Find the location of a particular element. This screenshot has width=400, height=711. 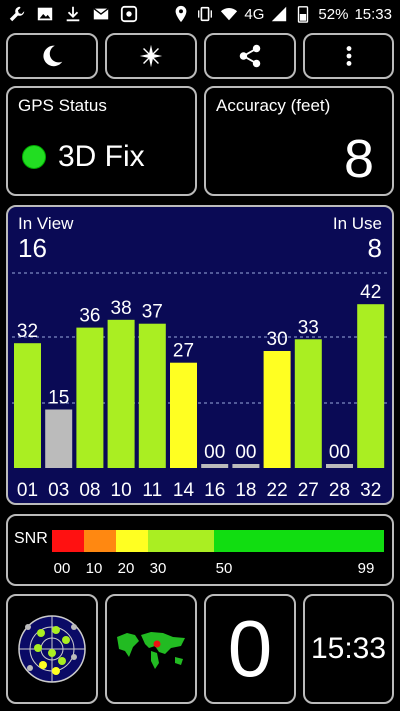

accuracy-panel: Accuracy (feet) 8 is located at coordinates (299, 141).